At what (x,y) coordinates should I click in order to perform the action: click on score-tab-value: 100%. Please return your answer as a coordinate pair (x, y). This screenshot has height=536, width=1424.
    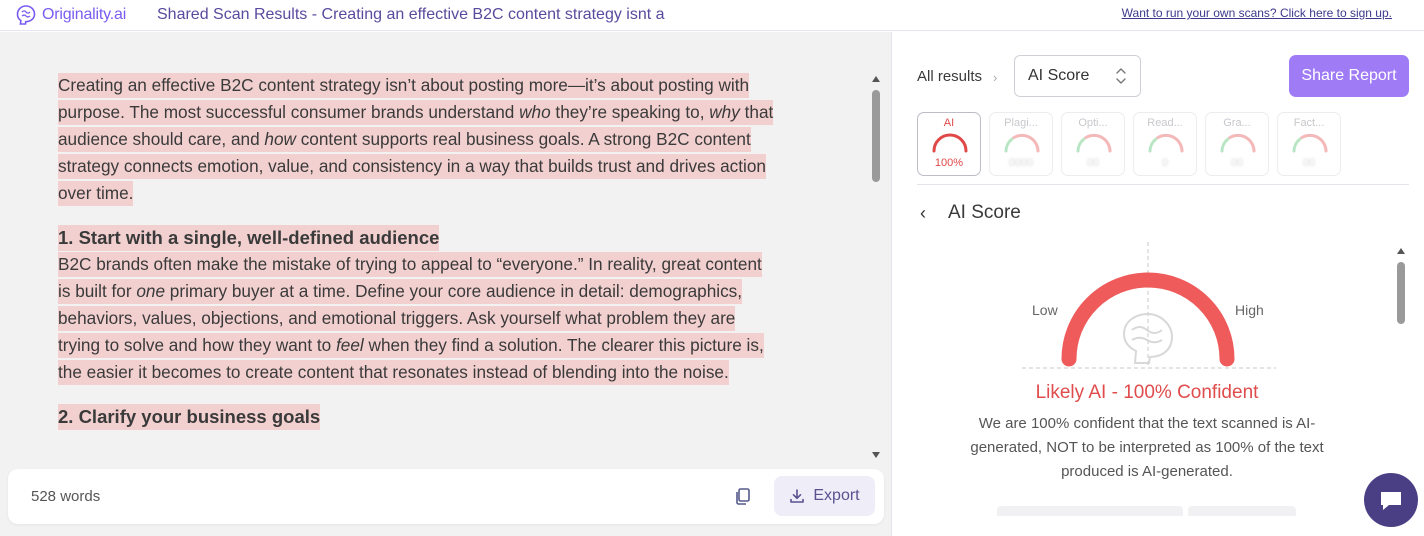
    Looking at the image, I should click on (949, 163).